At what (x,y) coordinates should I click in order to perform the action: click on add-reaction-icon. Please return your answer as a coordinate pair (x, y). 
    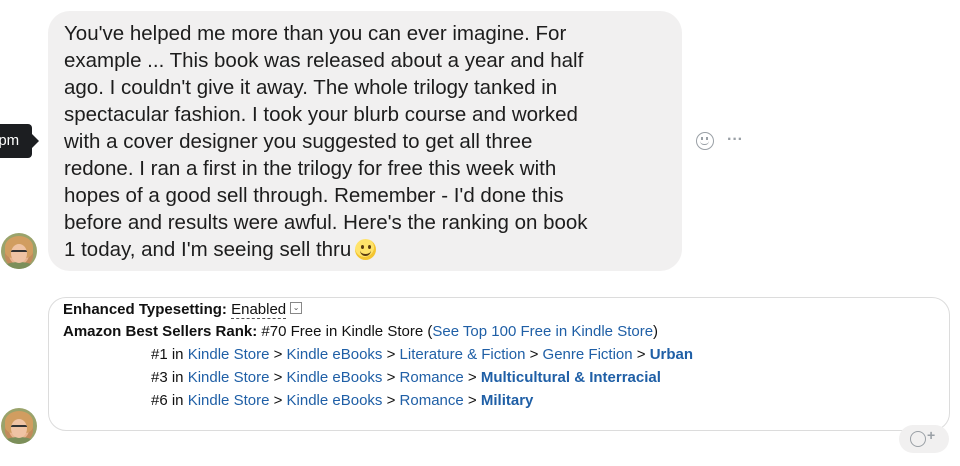
    Looking at the image, I should click on (918, 439).